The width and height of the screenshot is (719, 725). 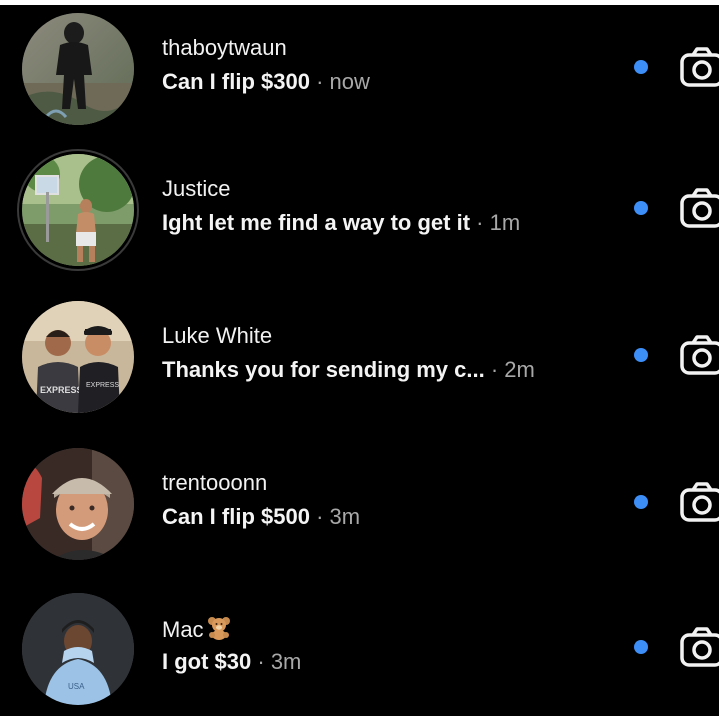 I want to click on thread-message: Can I flip $500, so click(x=236, y=516).